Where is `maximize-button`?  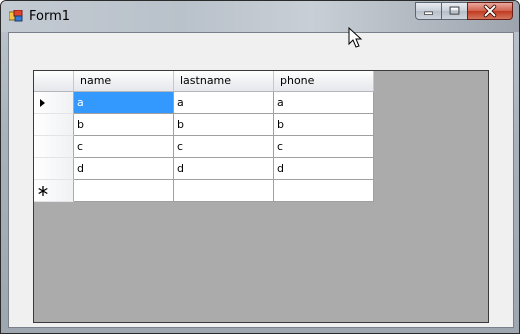
maximize-button is located at coordinates (454, 11).